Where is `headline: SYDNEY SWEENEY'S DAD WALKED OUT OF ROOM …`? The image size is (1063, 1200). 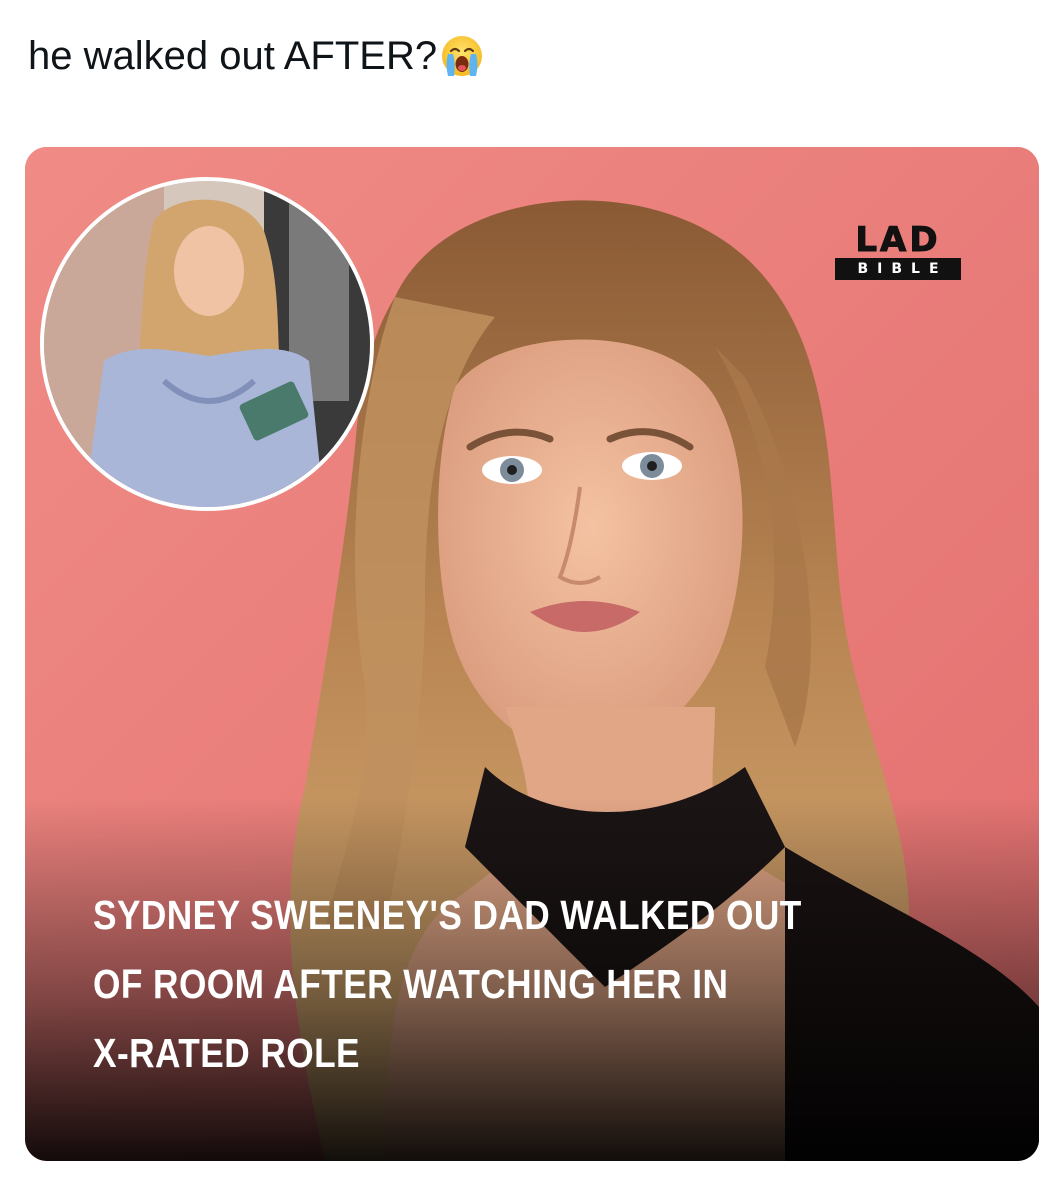 headline: SYDNEY SWEENEY'S DAD WALKED OUT OF ROOM … is located at coordinates (480, 984).